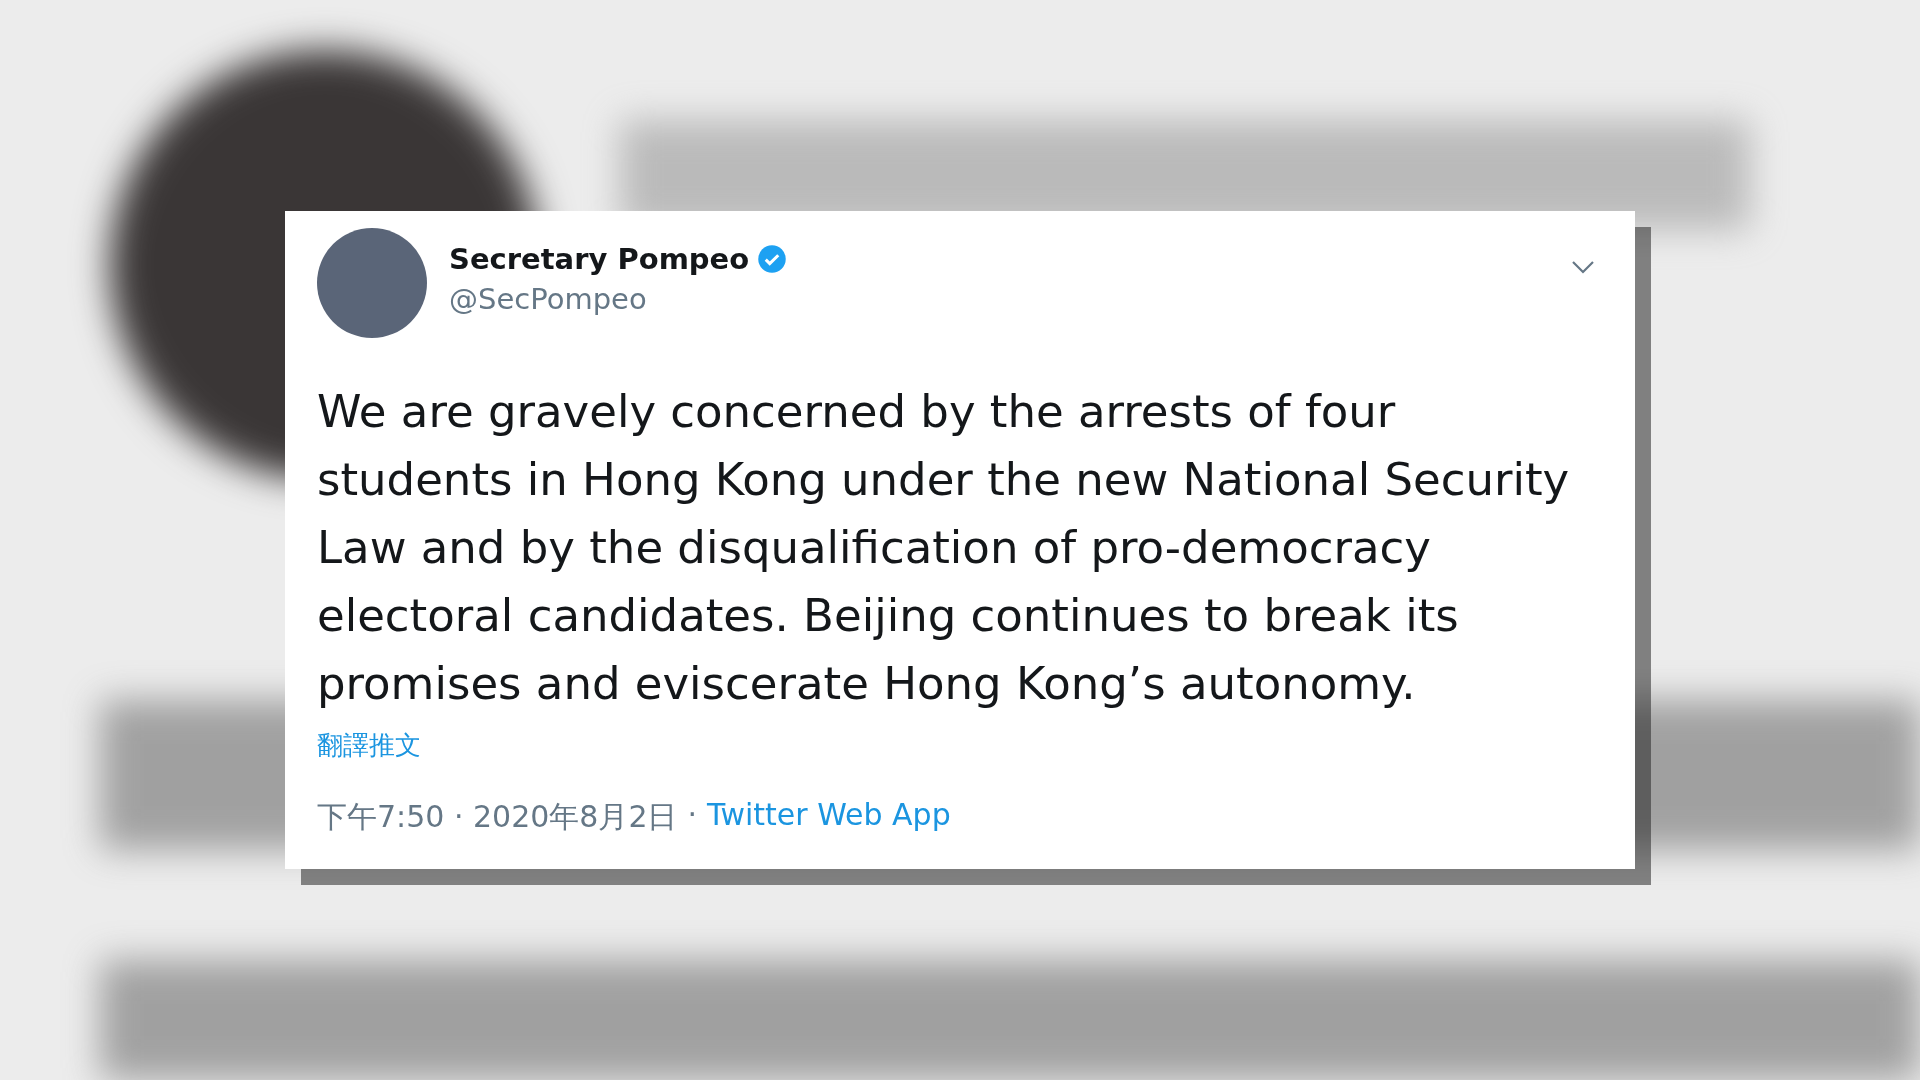  I want to click on source-link: Twitter Web App, so click(829, 817).